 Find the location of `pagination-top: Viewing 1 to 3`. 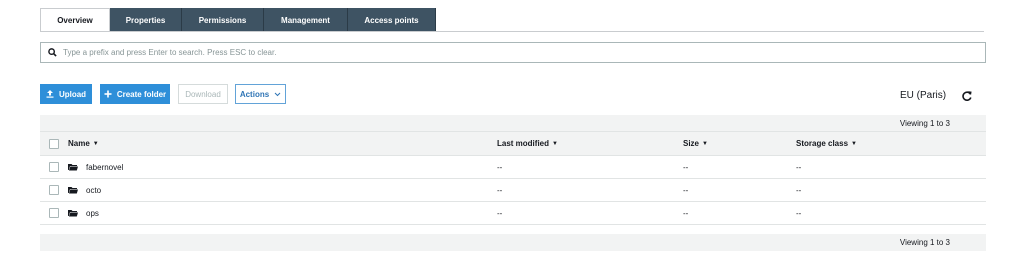

pagination-top: Viewing 1 to 3 is located at coordinates (513, 123).